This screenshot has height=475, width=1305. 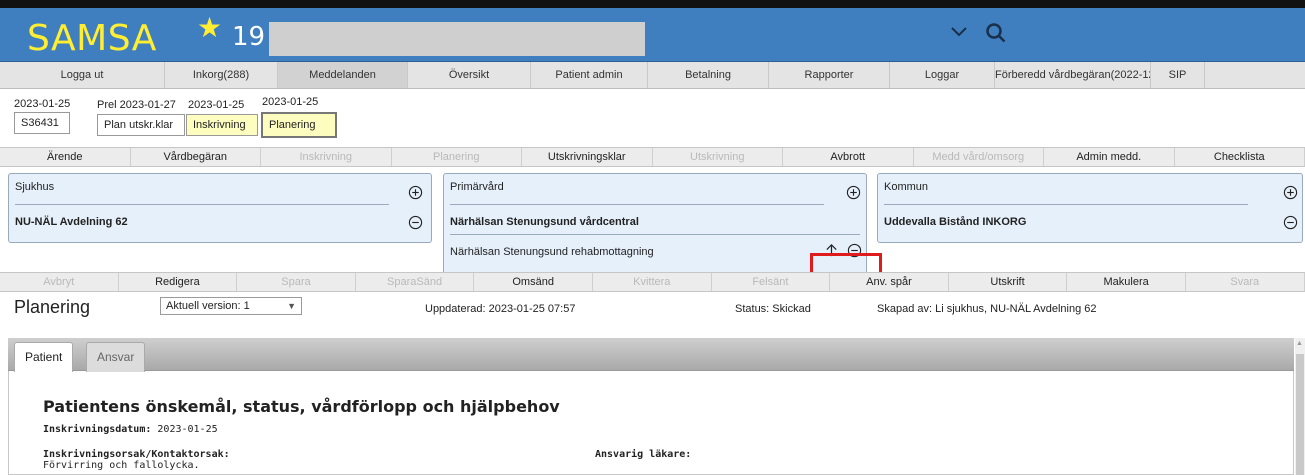 I want to click on action-button: Redigera, so click(x=178, y=282).